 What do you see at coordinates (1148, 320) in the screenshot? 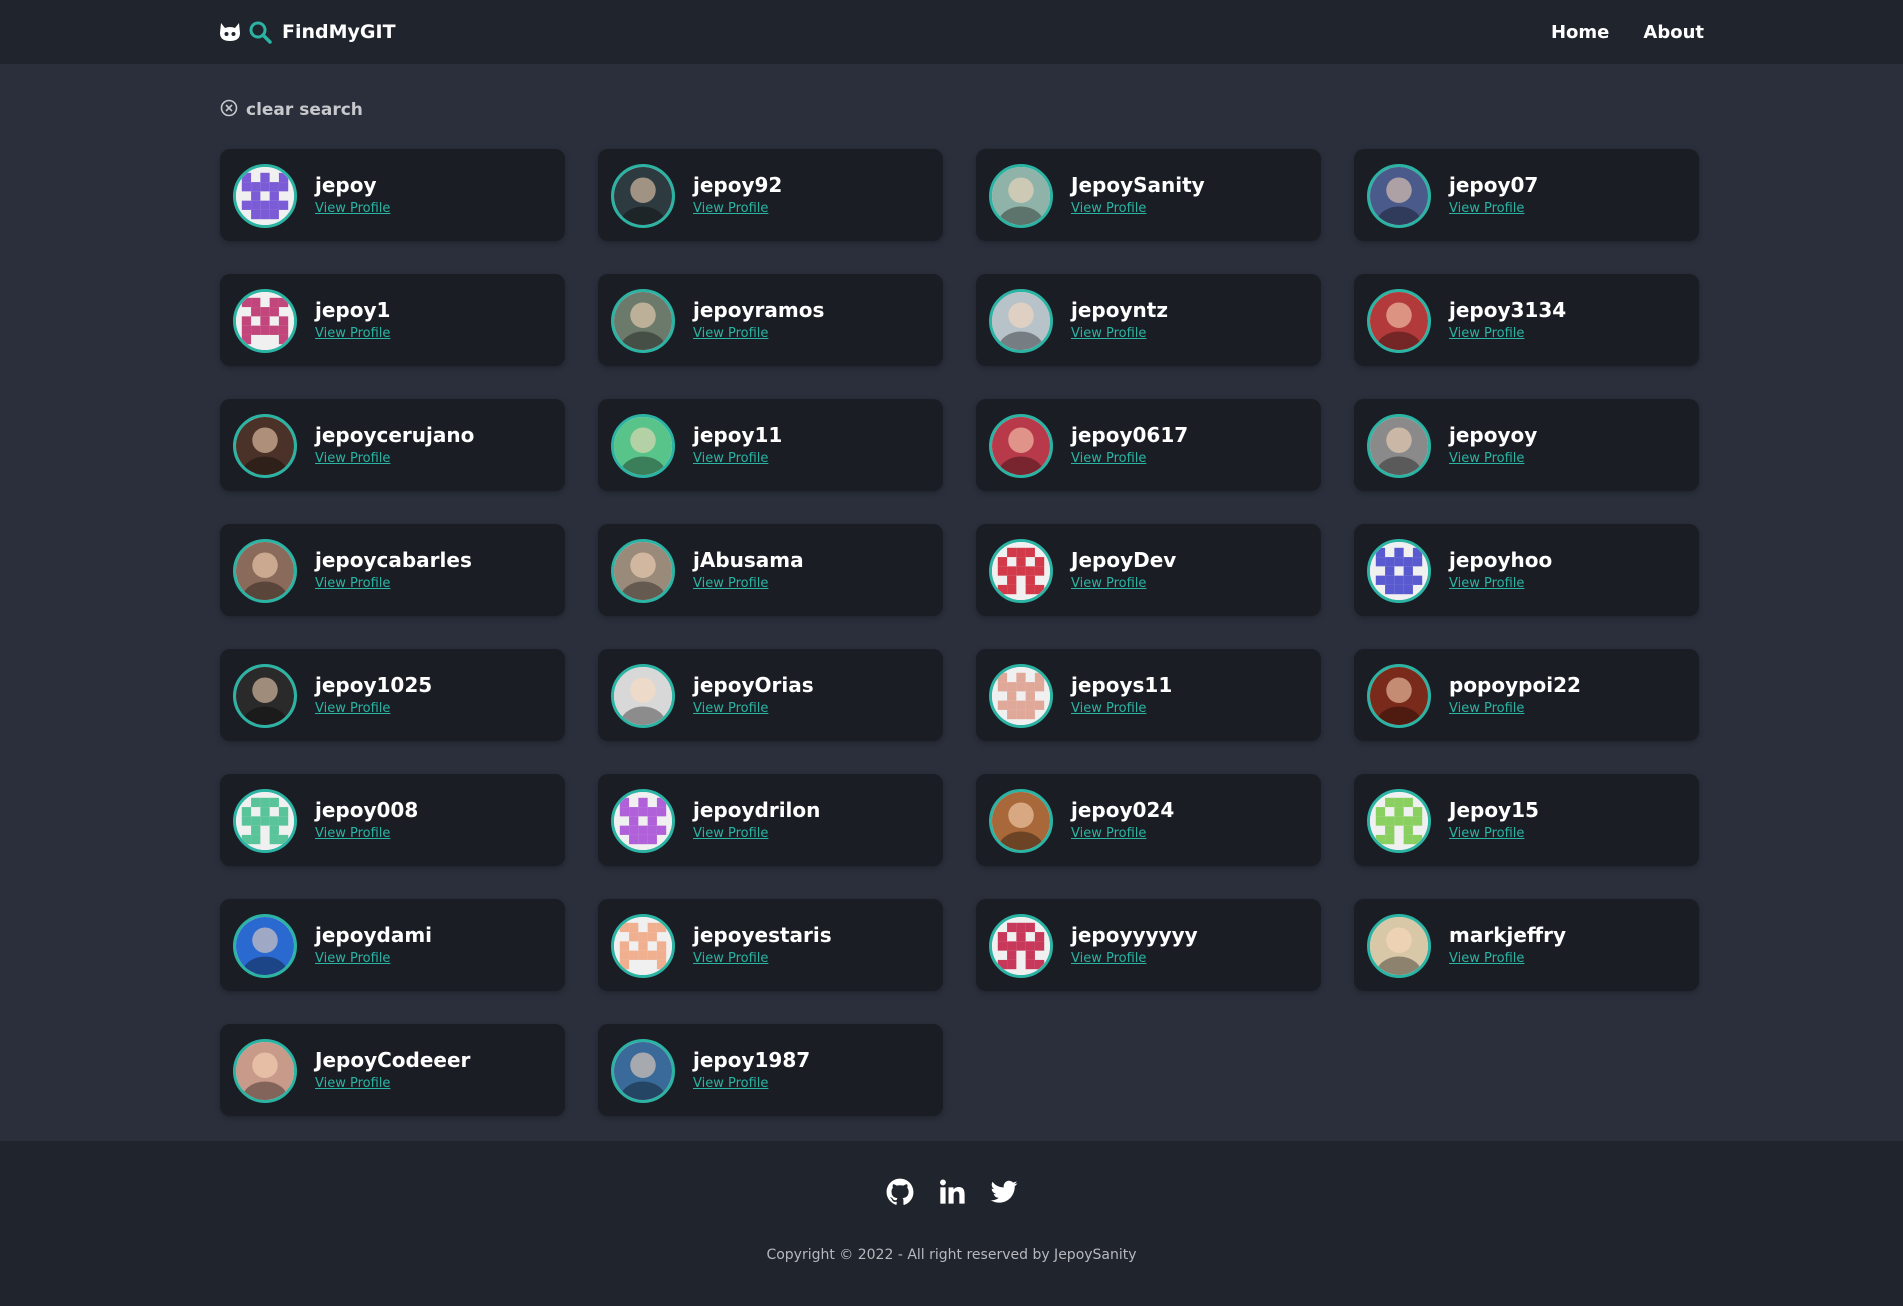
I see `user-card: jepoyntz View Profile` at bounding box center [1148, 320].